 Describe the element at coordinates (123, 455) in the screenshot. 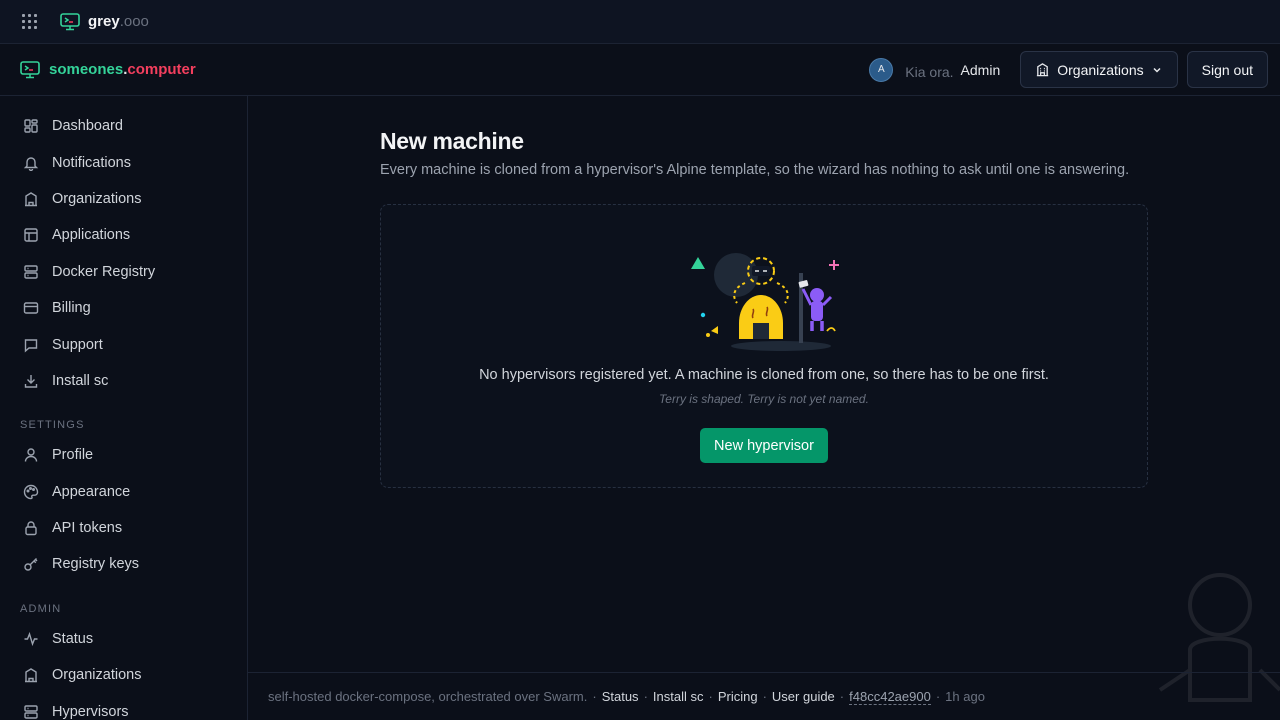

I see `sidebar-item-profile: Profile` at that location.